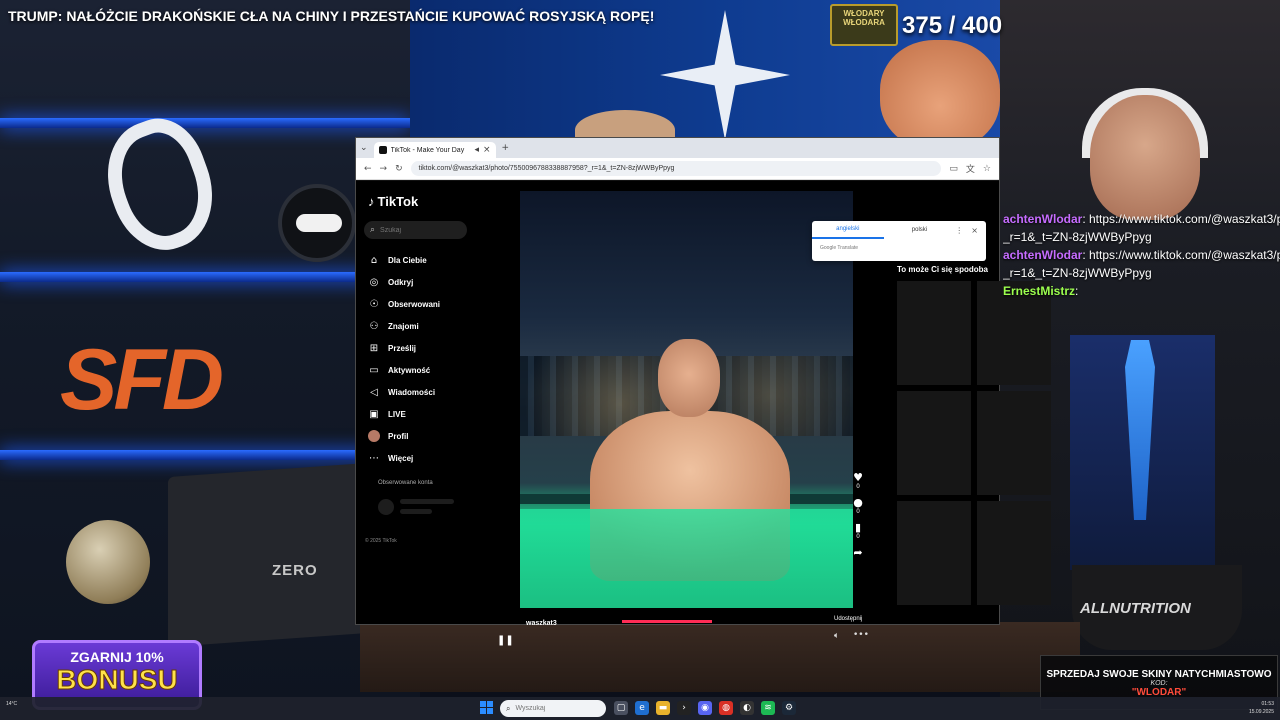 This screenshot has height=720, width=1280. I want to click on source-language-tab: angielski, so click(848, 230).